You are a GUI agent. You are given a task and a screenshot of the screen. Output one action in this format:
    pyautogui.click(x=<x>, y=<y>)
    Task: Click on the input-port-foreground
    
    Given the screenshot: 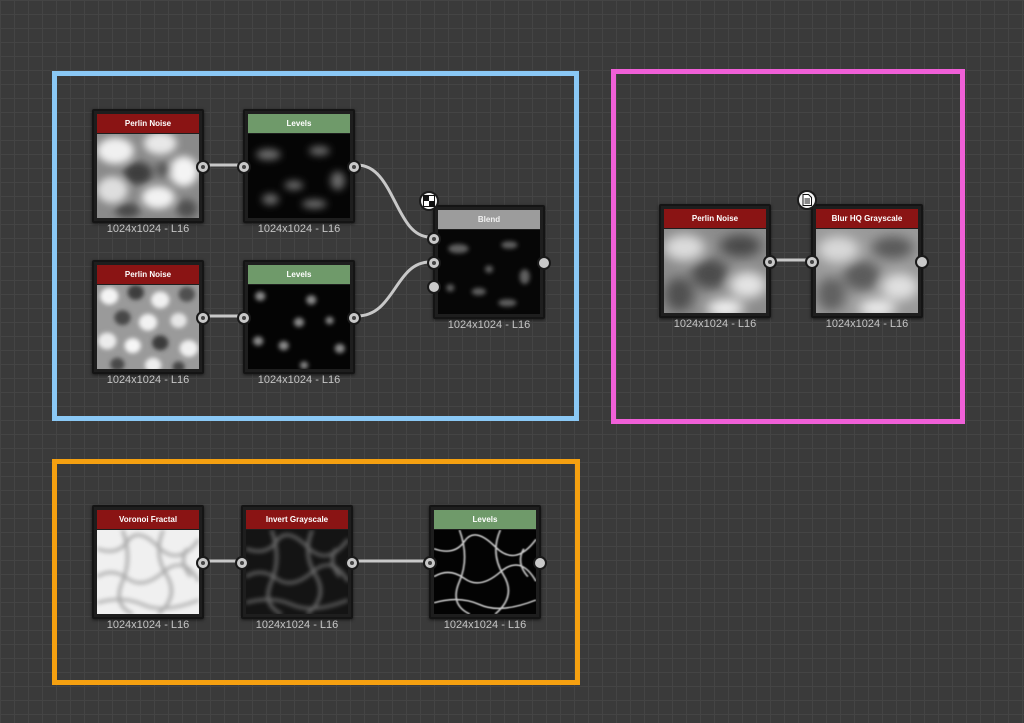 What is the action you would take?
    pyautogui.click(x=434, y=239)
    